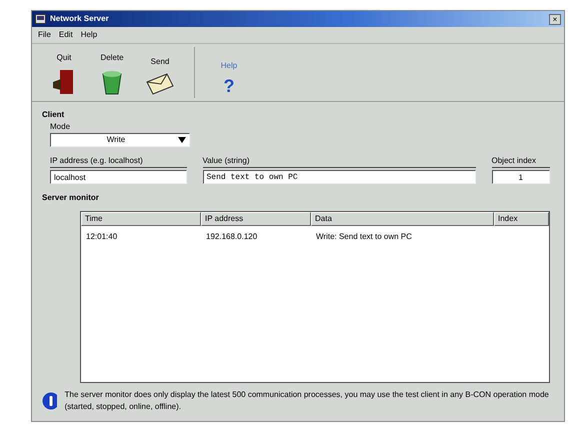 This screenshot has width=576, height=432. Describe the element at coordinates (79, 19) in the screenshot. I see `window-title: Network Server` at that location.